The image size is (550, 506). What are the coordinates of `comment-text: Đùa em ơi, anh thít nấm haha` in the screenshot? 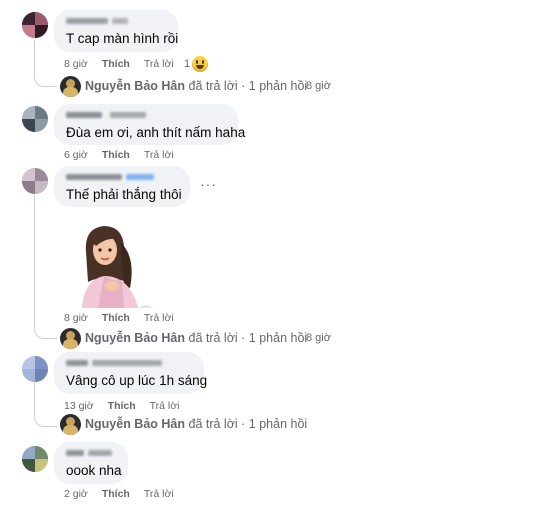 It's located at (156, 132).